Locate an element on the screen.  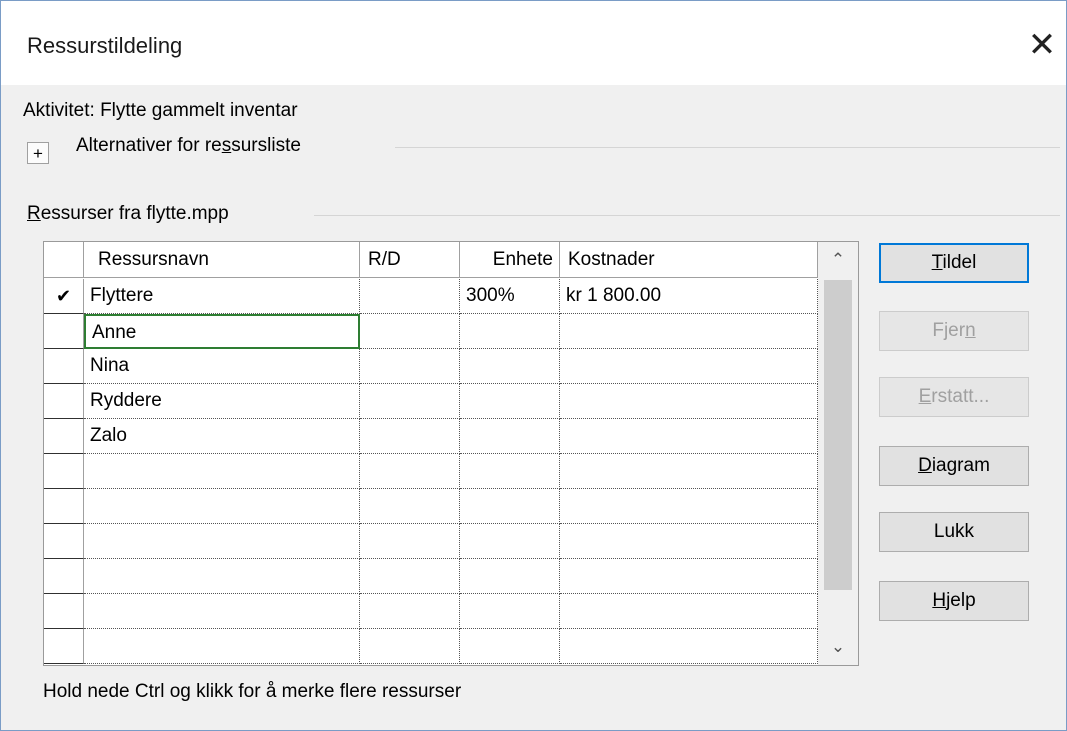
cell-resource-name: Ryddere is located at coordinates (222, 401).